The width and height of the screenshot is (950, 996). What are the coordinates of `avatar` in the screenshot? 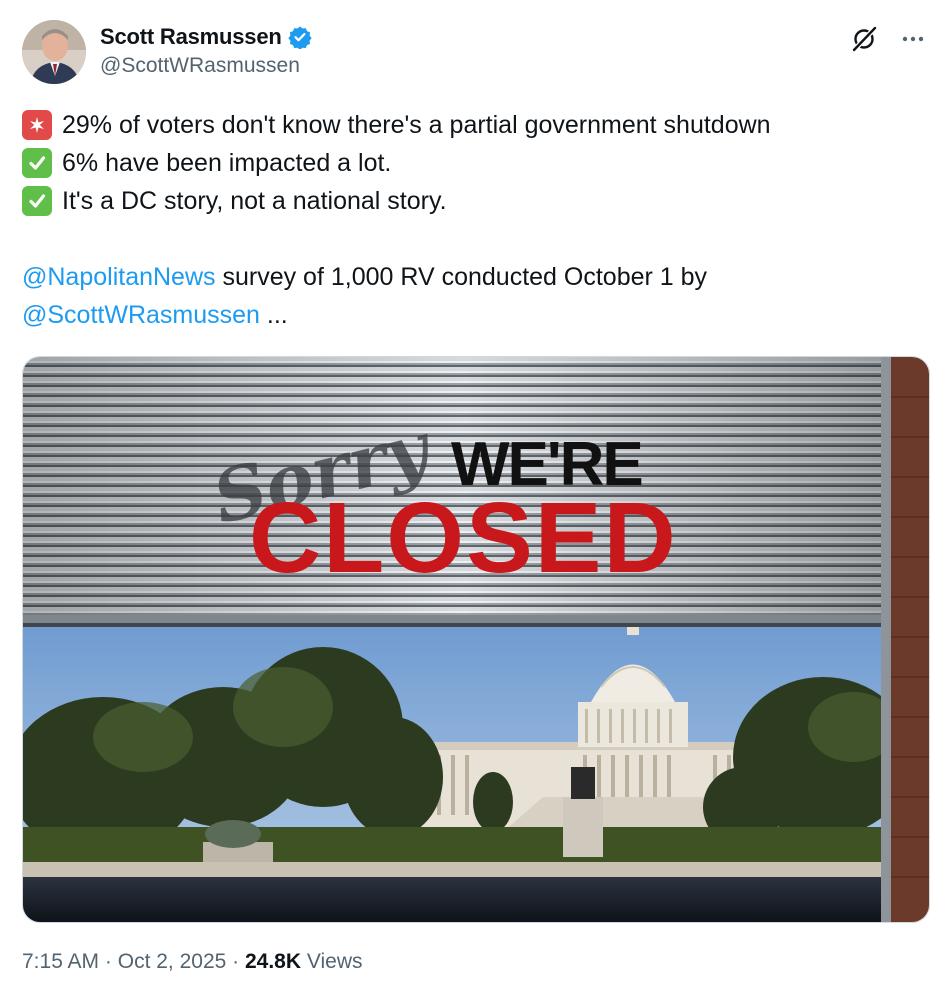 It's located at (54, 52).